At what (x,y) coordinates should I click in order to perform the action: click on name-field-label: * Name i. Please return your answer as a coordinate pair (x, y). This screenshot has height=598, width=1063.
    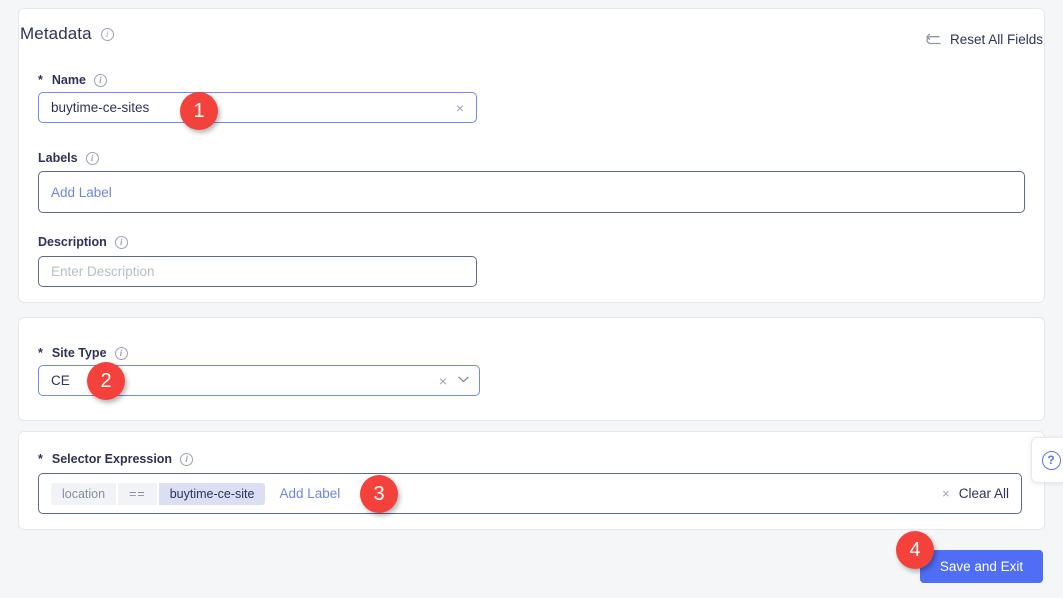
    Looking at the image, I should click on (72, 80).